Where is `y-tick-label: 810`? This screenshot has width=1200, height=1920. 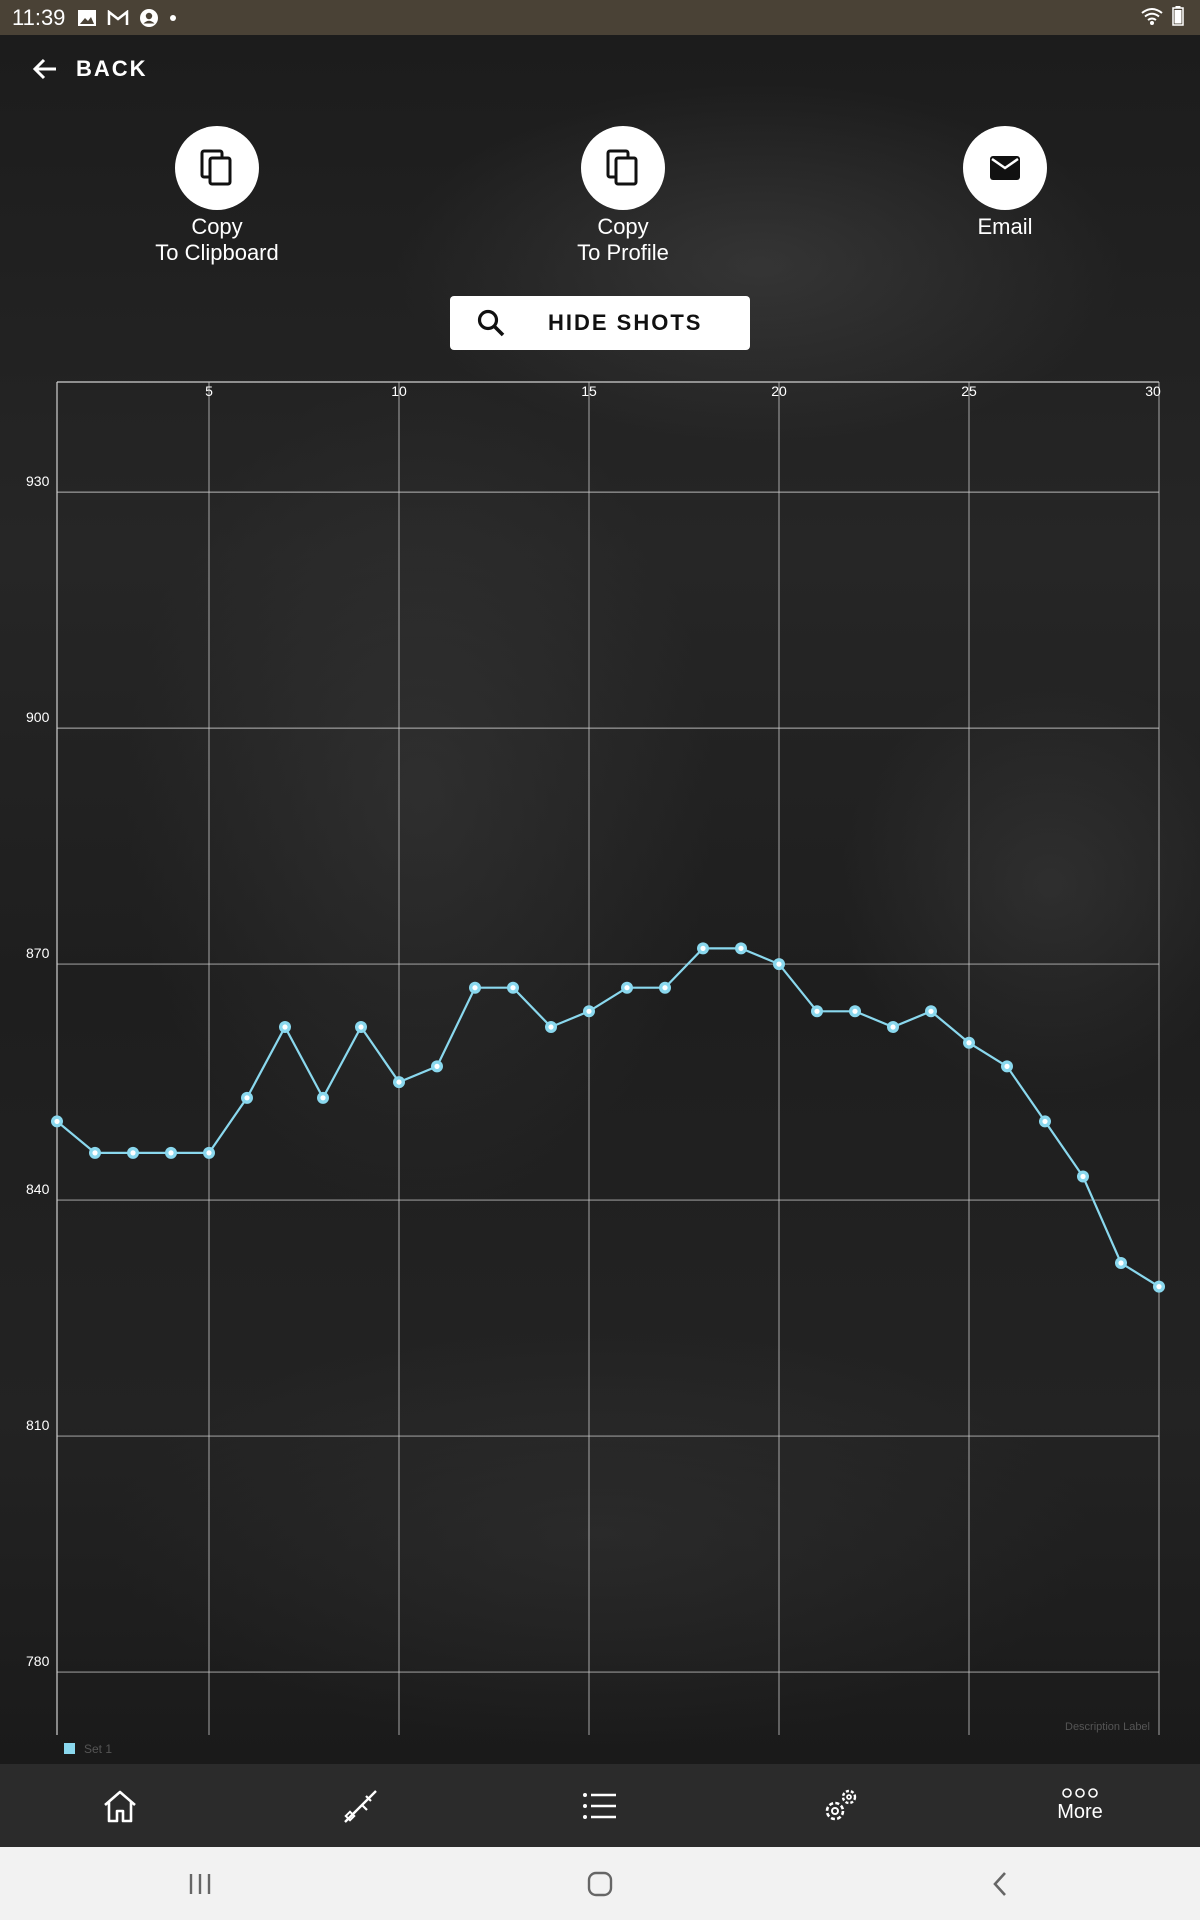 y-tick-label: 810 is located at coordinates (38, 1425).